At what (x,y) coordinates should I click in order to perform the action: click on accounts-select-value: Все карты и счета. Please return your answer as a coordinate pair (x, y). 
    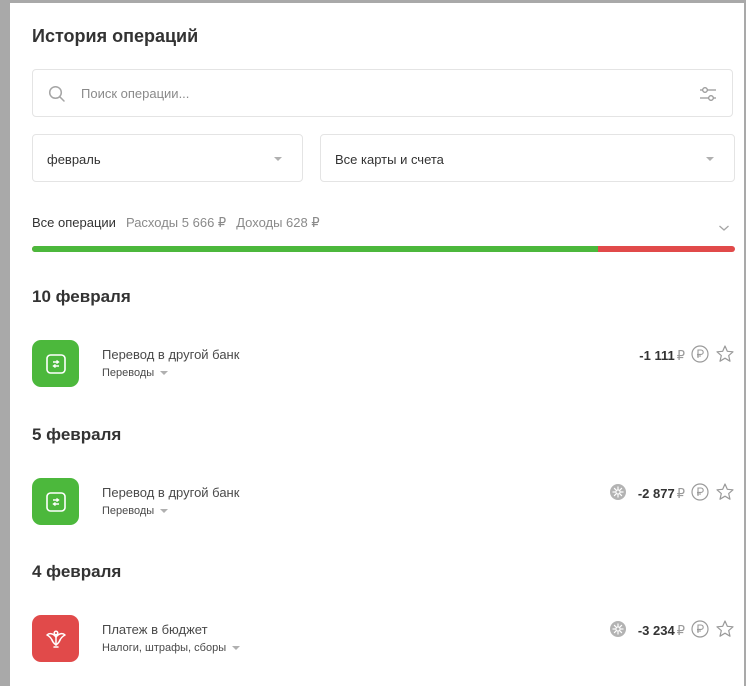
    Looking at the image, I should click on (389, 159).